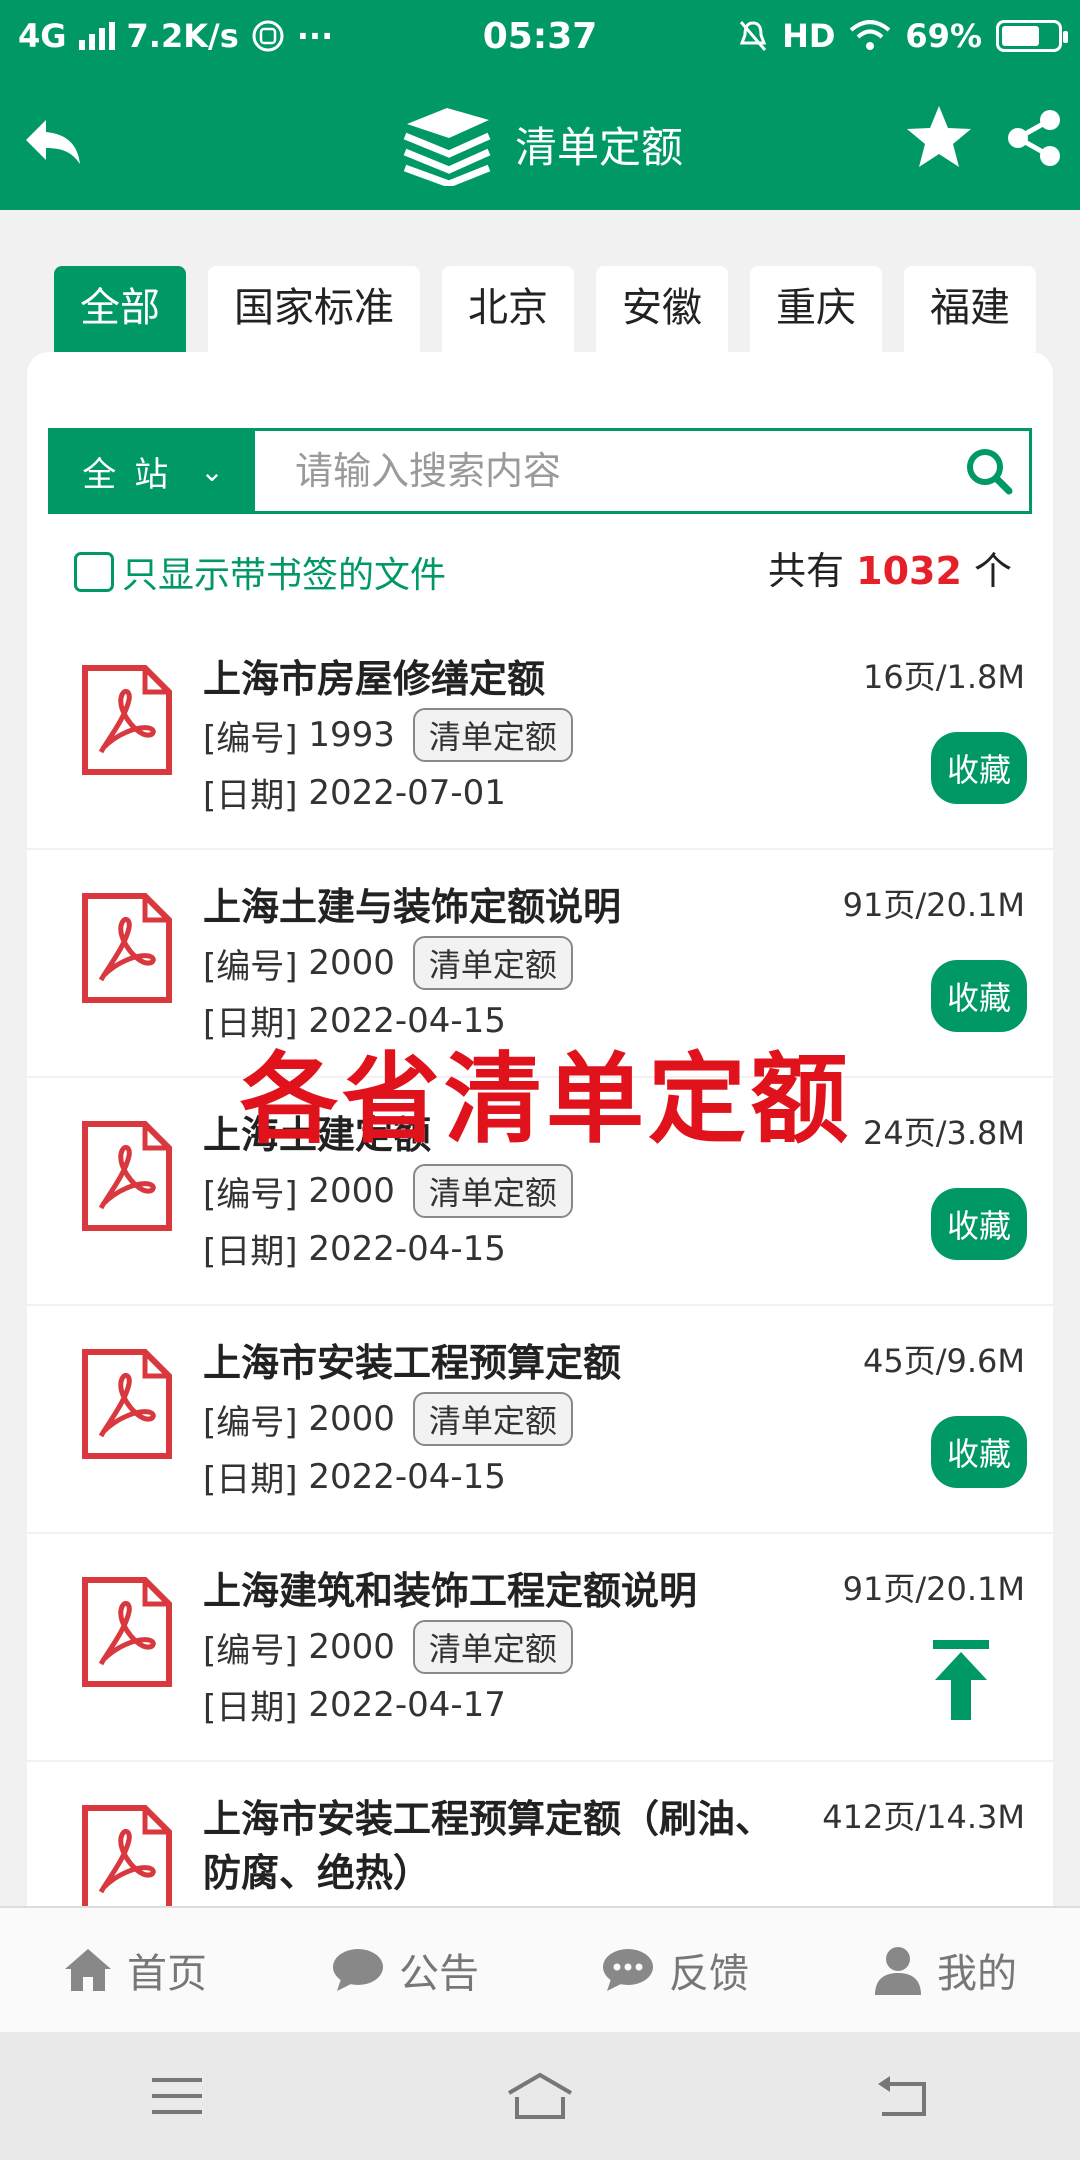 The width and height of the screenshot is (1080, 2160). I want to click on item-size: 24页/3.8M, so click(943, 1133).